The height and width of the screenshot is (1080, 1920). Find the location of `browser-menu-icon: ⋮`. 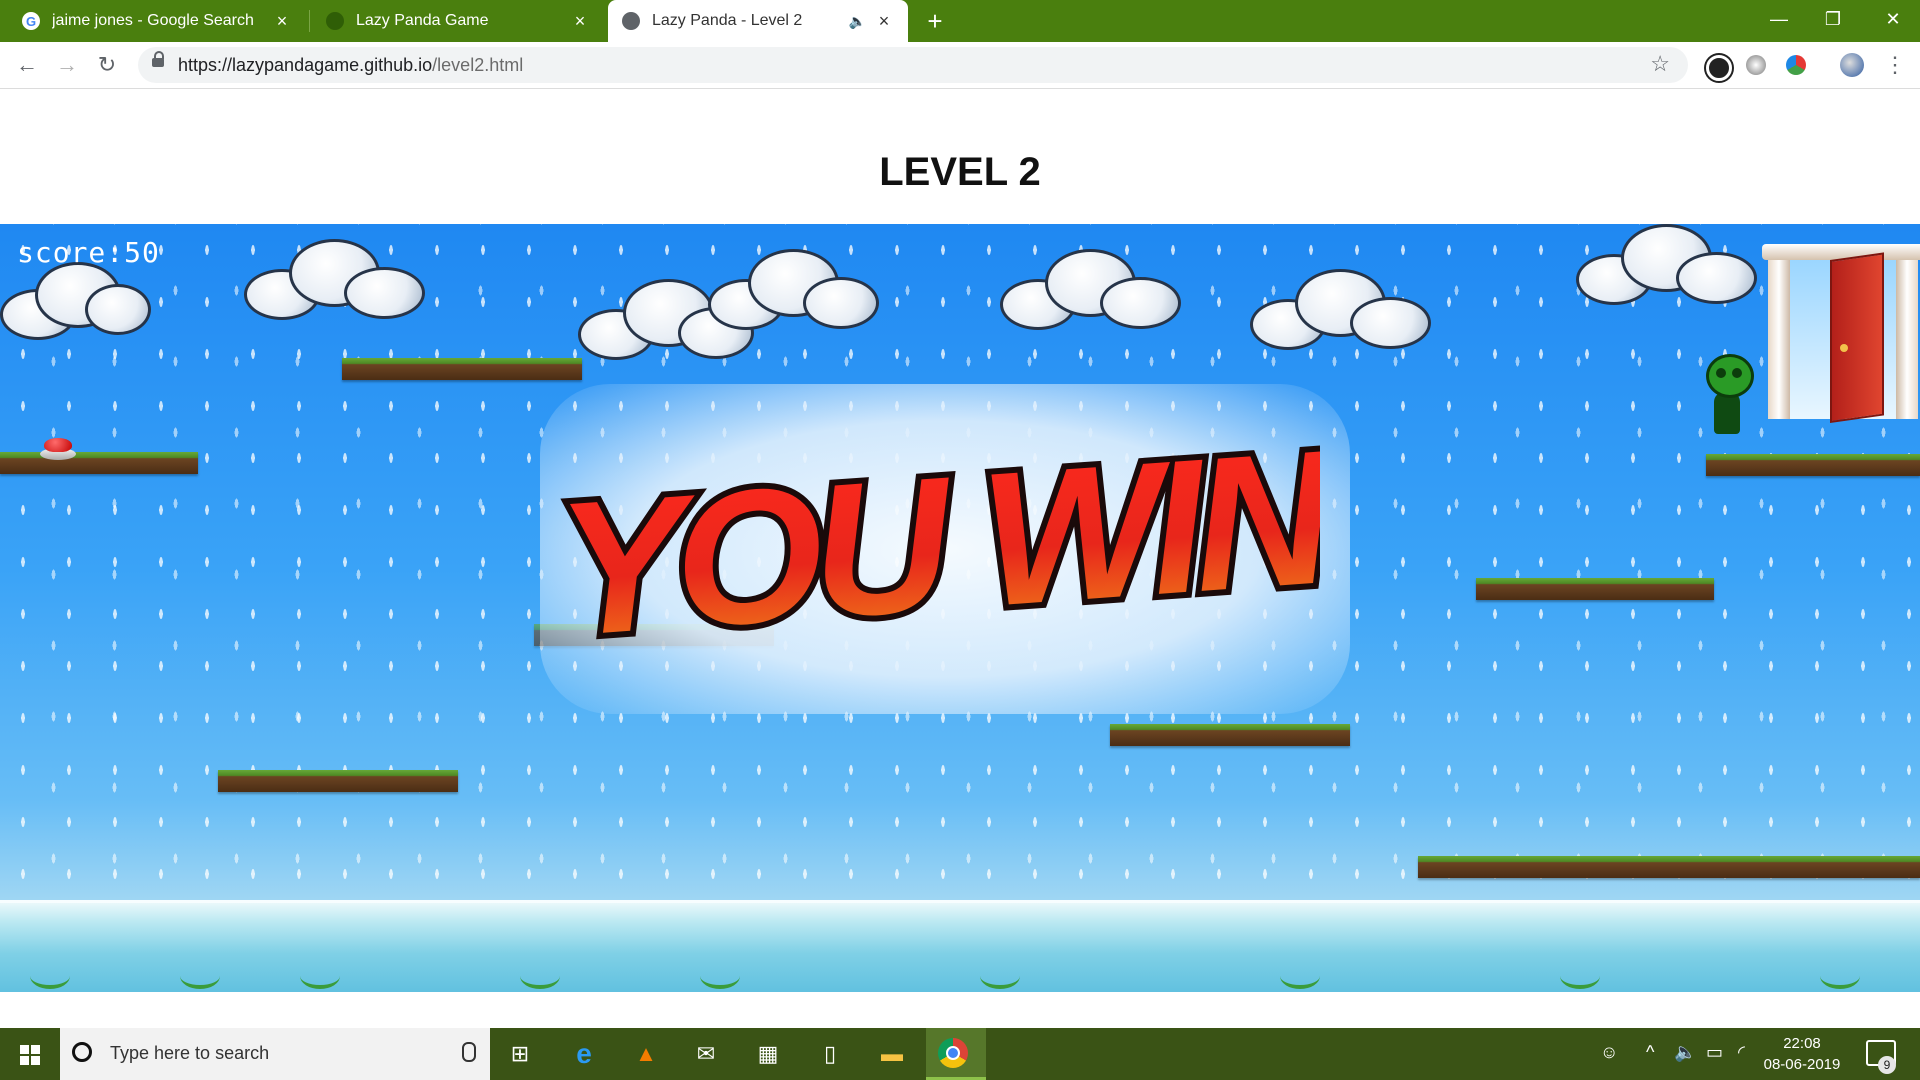

browser-menu-icon: ⋮ is located at coordinates (1895, 65).